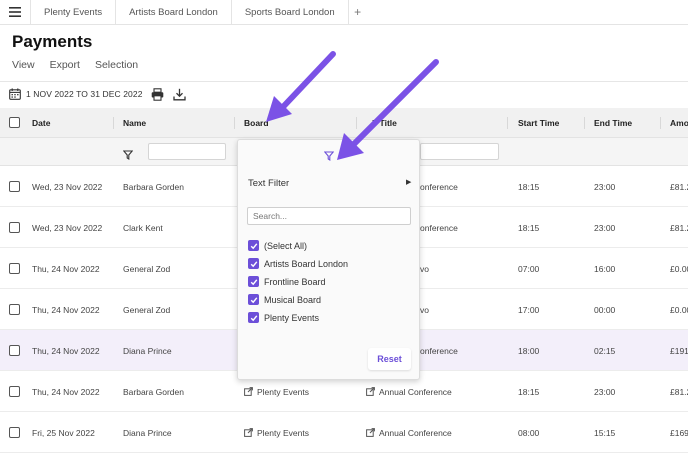  I want to click on cell-job-title-text: vo, so click(424, 268).